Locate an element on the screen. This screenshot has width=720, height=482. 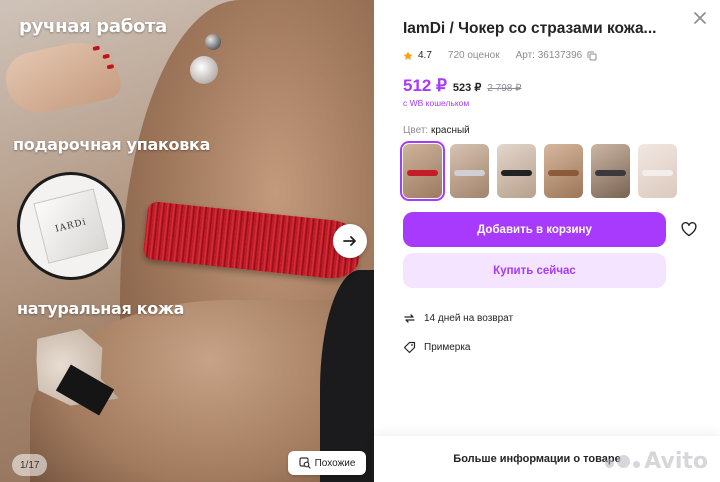
favorite-button is located at coordinates (689, 230).